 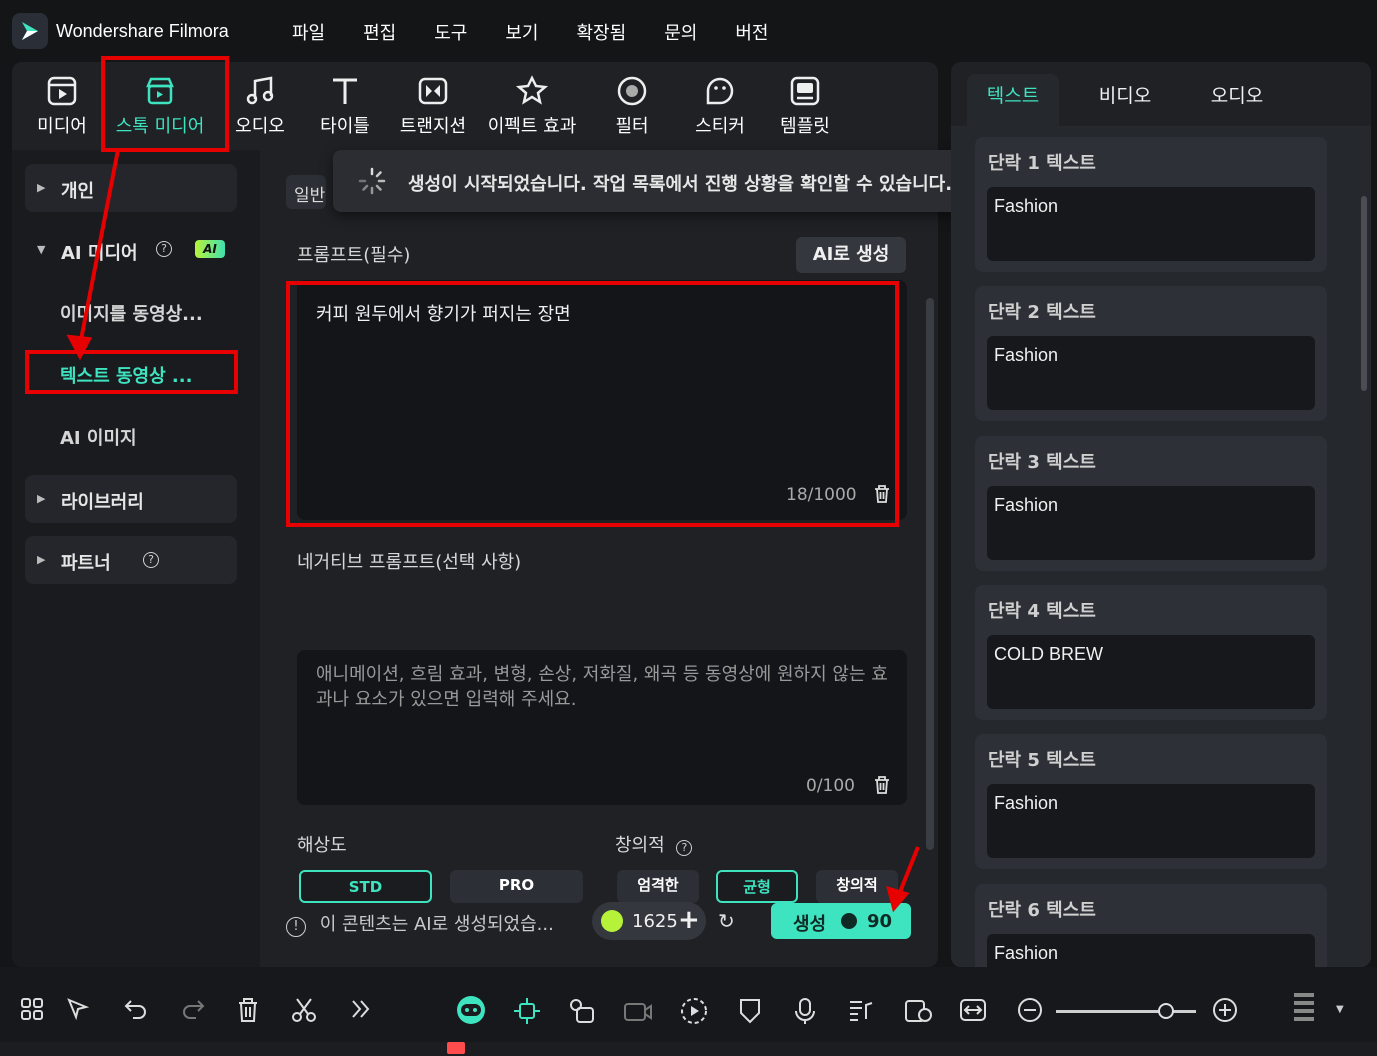 What do you see at coordinates (882, 785) in the screenshot?
I see `trash-icon` at bounding box center [882, 785].